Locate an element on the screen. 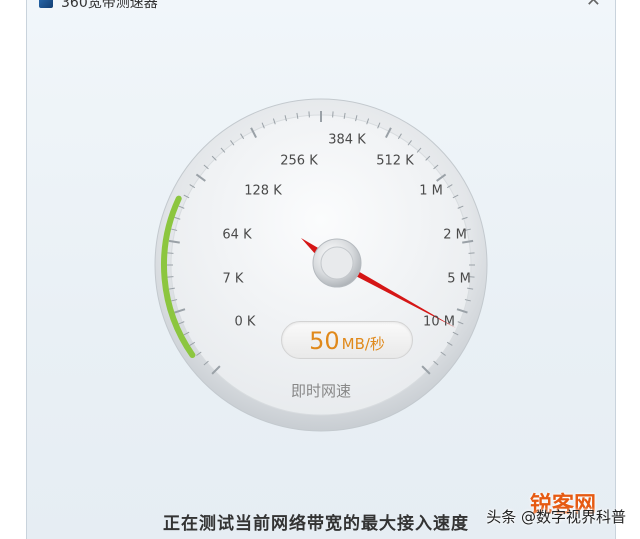 The height and width of the screenshot is (539, 640). close-button: ✕ is located at coordinates (593, 5).